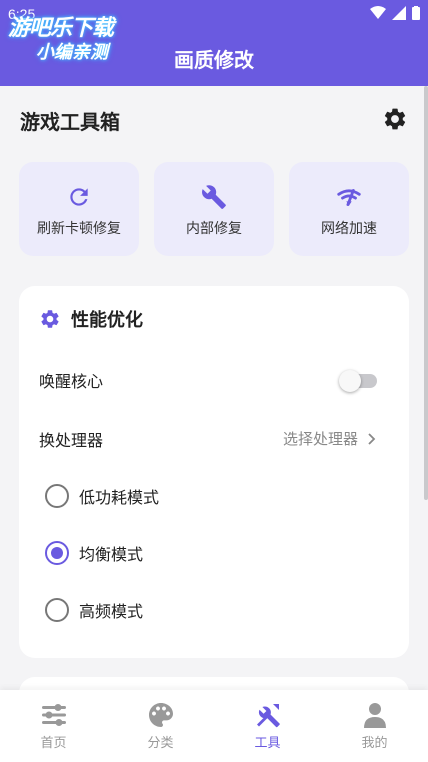 Image resolution: width=428 pixels, height=762 pixels. What do you see at coordinates (70, 122) in the screenshot?
I see `toolbox-title: 游戏工具箱` at bounding box center [70, 122].